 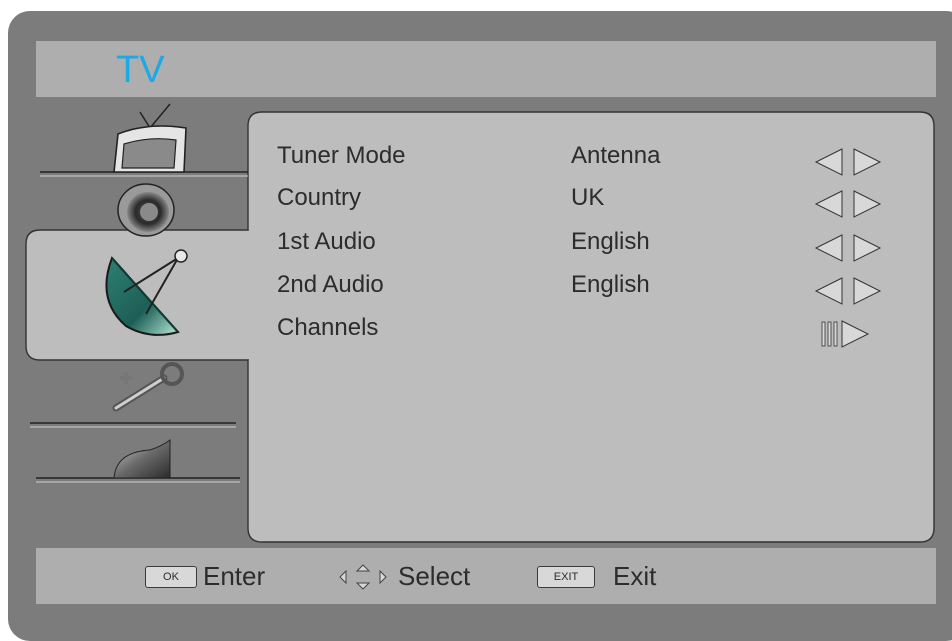 I want to click on row-value-2nd-audio: English, so click(x=610, y=285).